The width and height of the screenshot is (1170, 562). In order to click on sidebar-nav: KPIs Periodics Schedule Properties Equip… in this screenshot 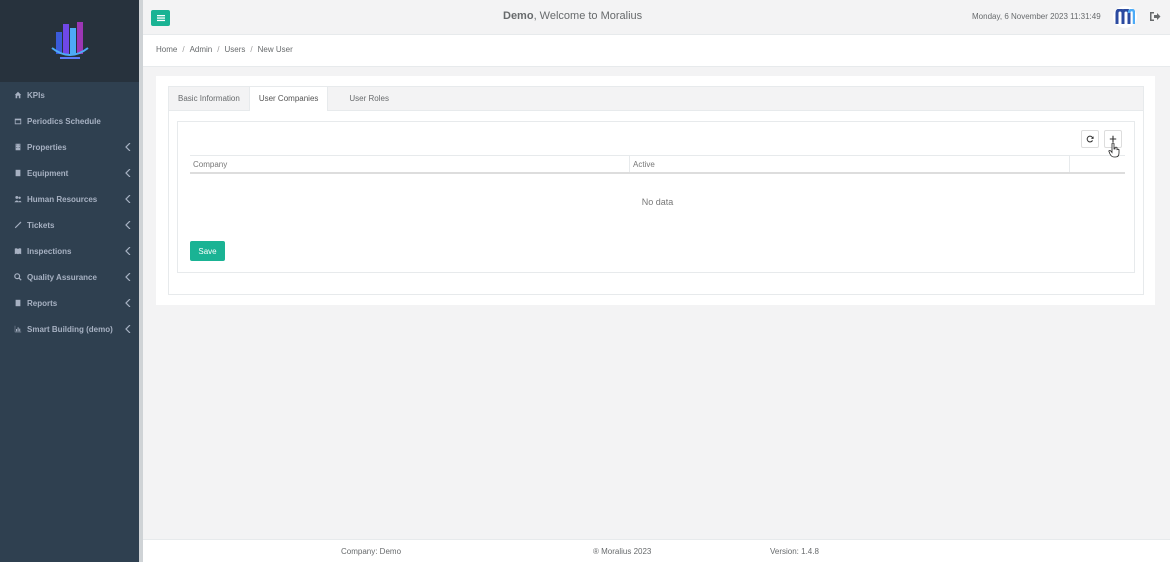, I will do `click(69, 212)`.